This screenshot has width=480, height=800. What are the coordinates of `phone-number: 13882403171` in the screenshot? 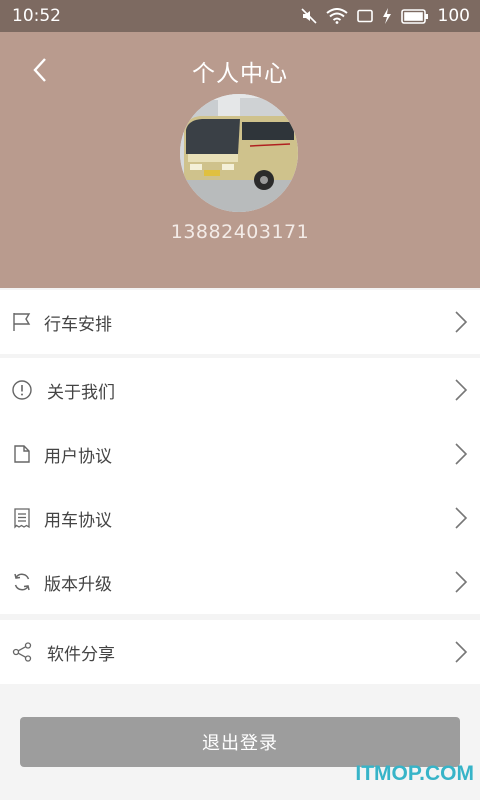 It's located at (240, 232).